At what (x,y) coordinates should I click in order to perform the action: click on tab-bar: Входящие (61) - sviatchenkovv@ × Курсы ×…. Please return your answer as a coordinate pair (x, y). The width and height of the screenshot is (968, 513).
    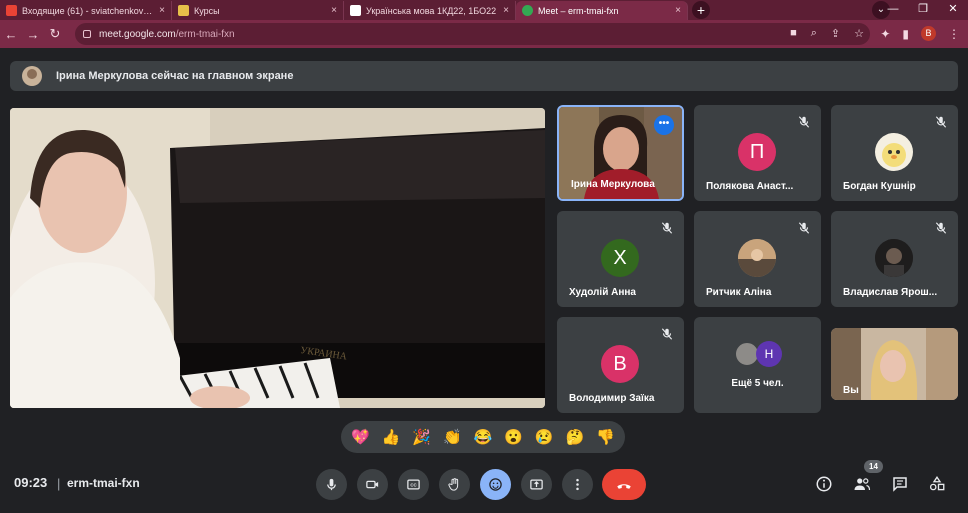
    Looking at the image, I should click on (484, 10).